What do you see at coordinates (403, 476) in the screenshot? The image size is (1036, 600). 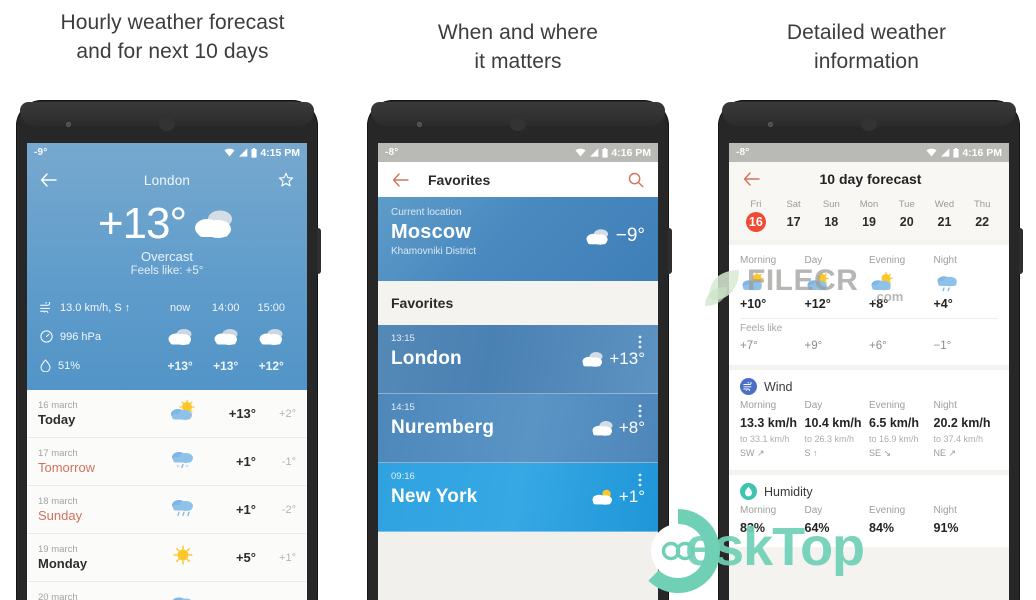 I see `favorite-time-2: 09:16` at bounding box center [403, 476].